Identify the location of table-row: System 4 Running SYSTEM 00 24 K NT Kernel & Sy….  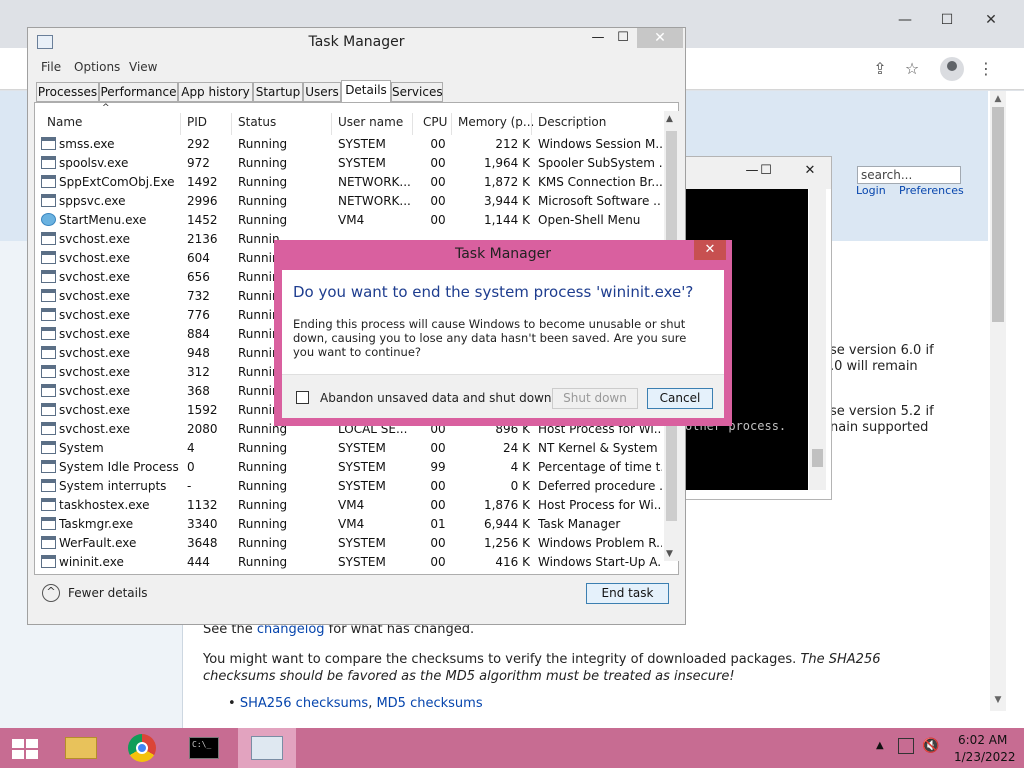
(349, 448).